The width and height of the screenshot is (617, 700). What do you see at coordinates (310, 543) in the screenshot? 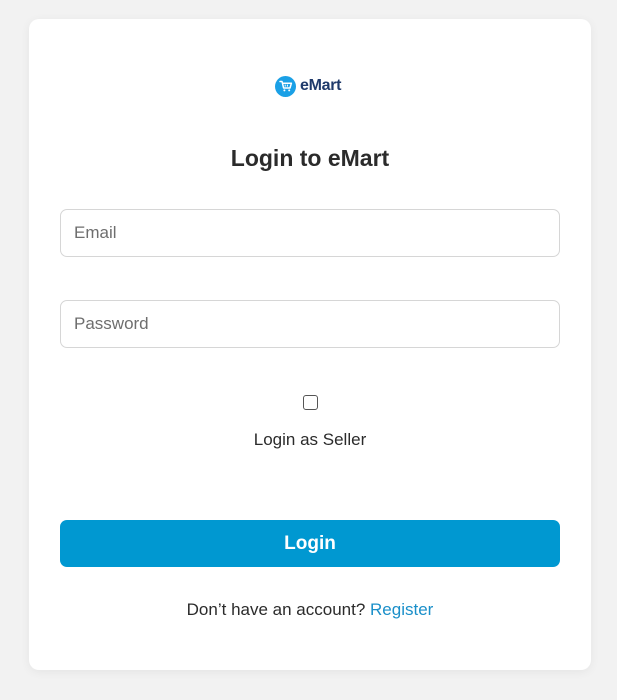
I see `login-button: Login` at bounding box center [310, 543].